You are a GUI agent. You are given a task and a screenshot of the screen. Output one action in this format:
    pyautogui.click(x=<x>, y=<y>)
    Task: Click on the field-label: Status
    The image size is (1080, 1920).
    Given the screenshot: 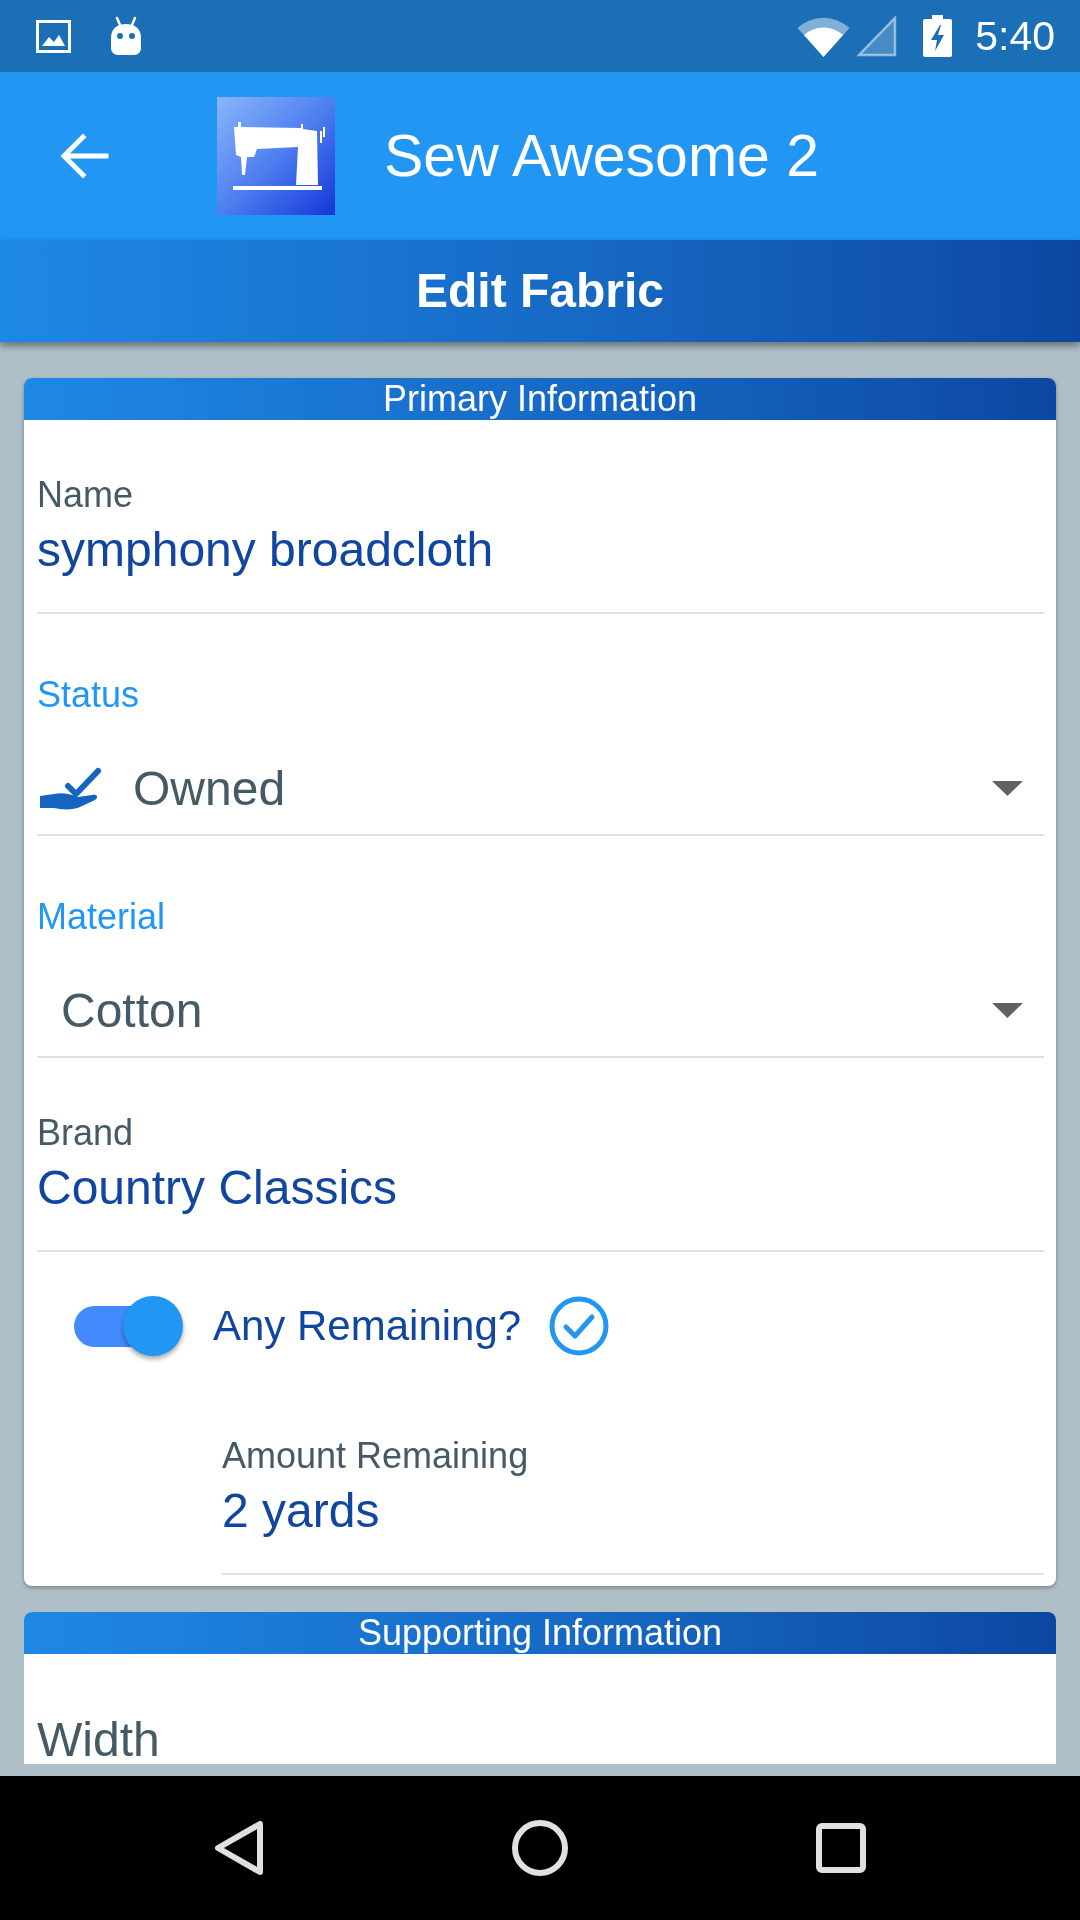 What is the action you would take?
    pyautogui.click(x=88, y=695)
    